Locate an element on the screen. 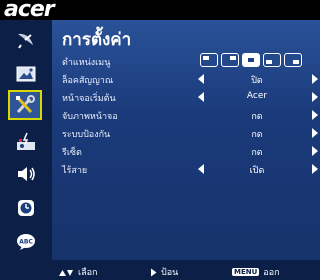 The height and width of the screenshot is (280, 320). speaker-icon is located at coordinates (26, 174).